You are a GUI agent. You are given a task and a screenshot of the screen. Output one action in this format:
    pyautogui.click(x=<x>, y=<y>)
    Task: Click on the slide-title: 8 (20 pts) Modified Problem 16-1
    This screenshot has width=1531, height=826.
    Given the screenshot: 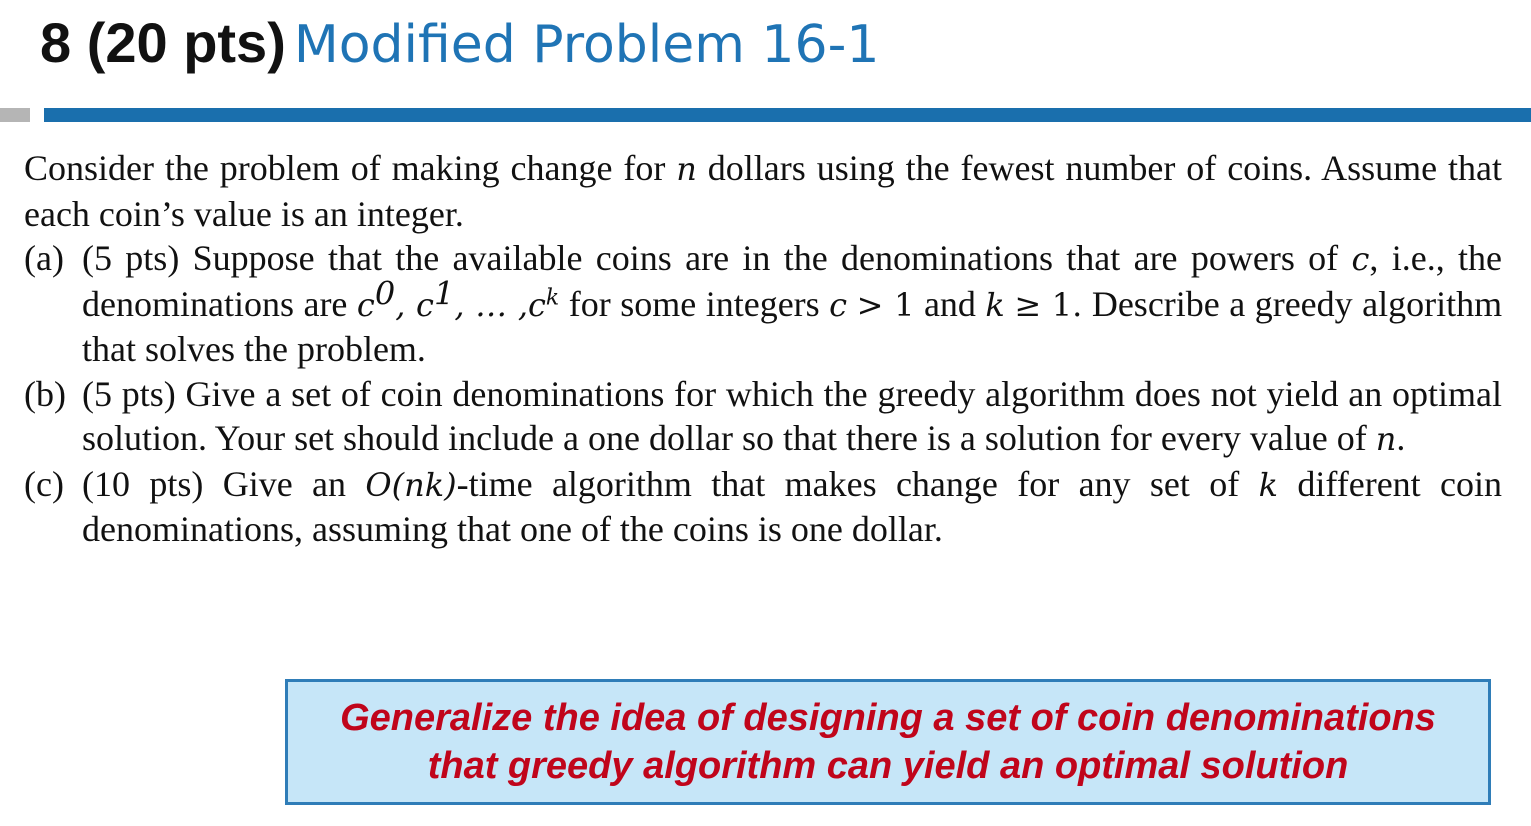 What is the action you would take?
    pyautogui.click(x=459, y=44)
    